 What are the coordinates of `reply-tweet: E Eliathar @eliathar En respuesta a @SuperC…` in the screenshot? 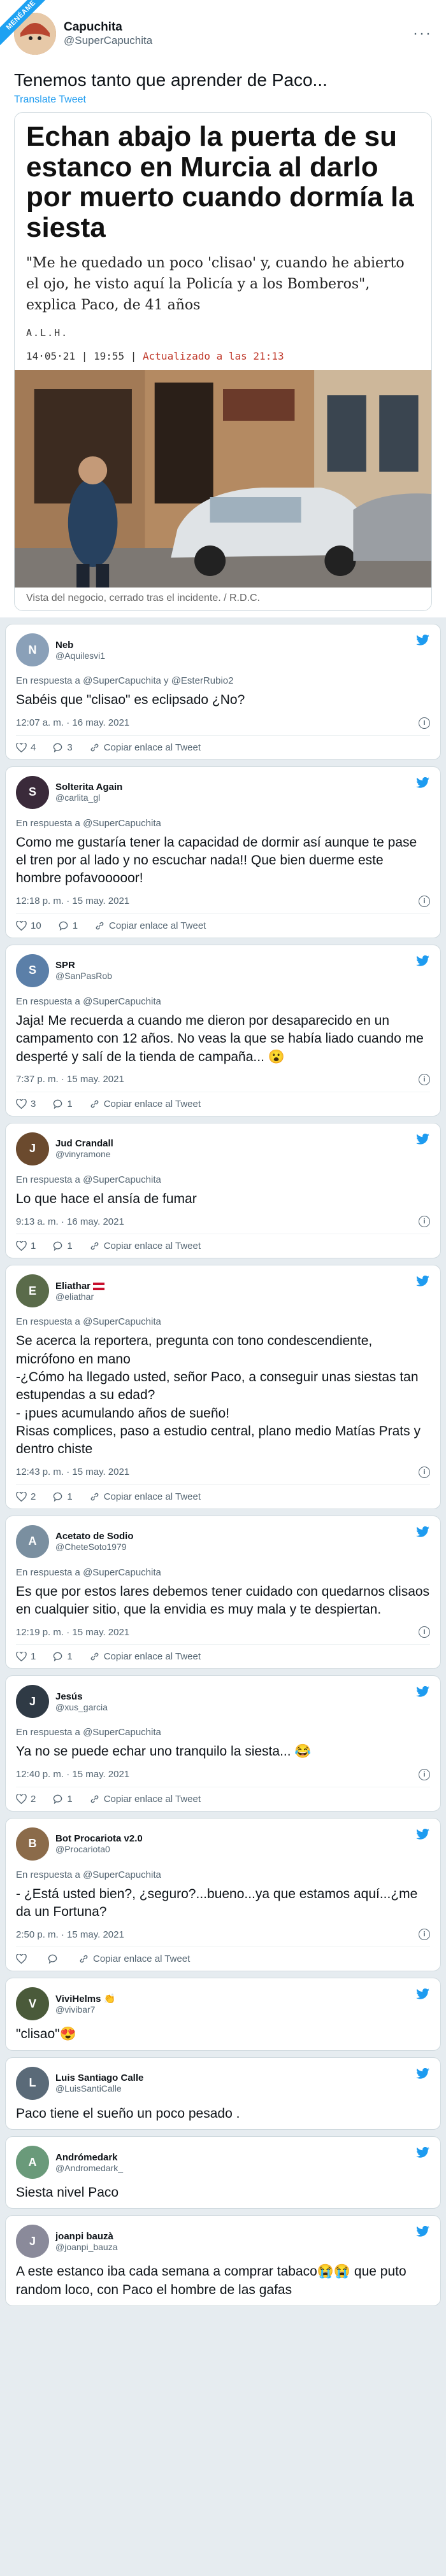 It's located at (223, 1387).